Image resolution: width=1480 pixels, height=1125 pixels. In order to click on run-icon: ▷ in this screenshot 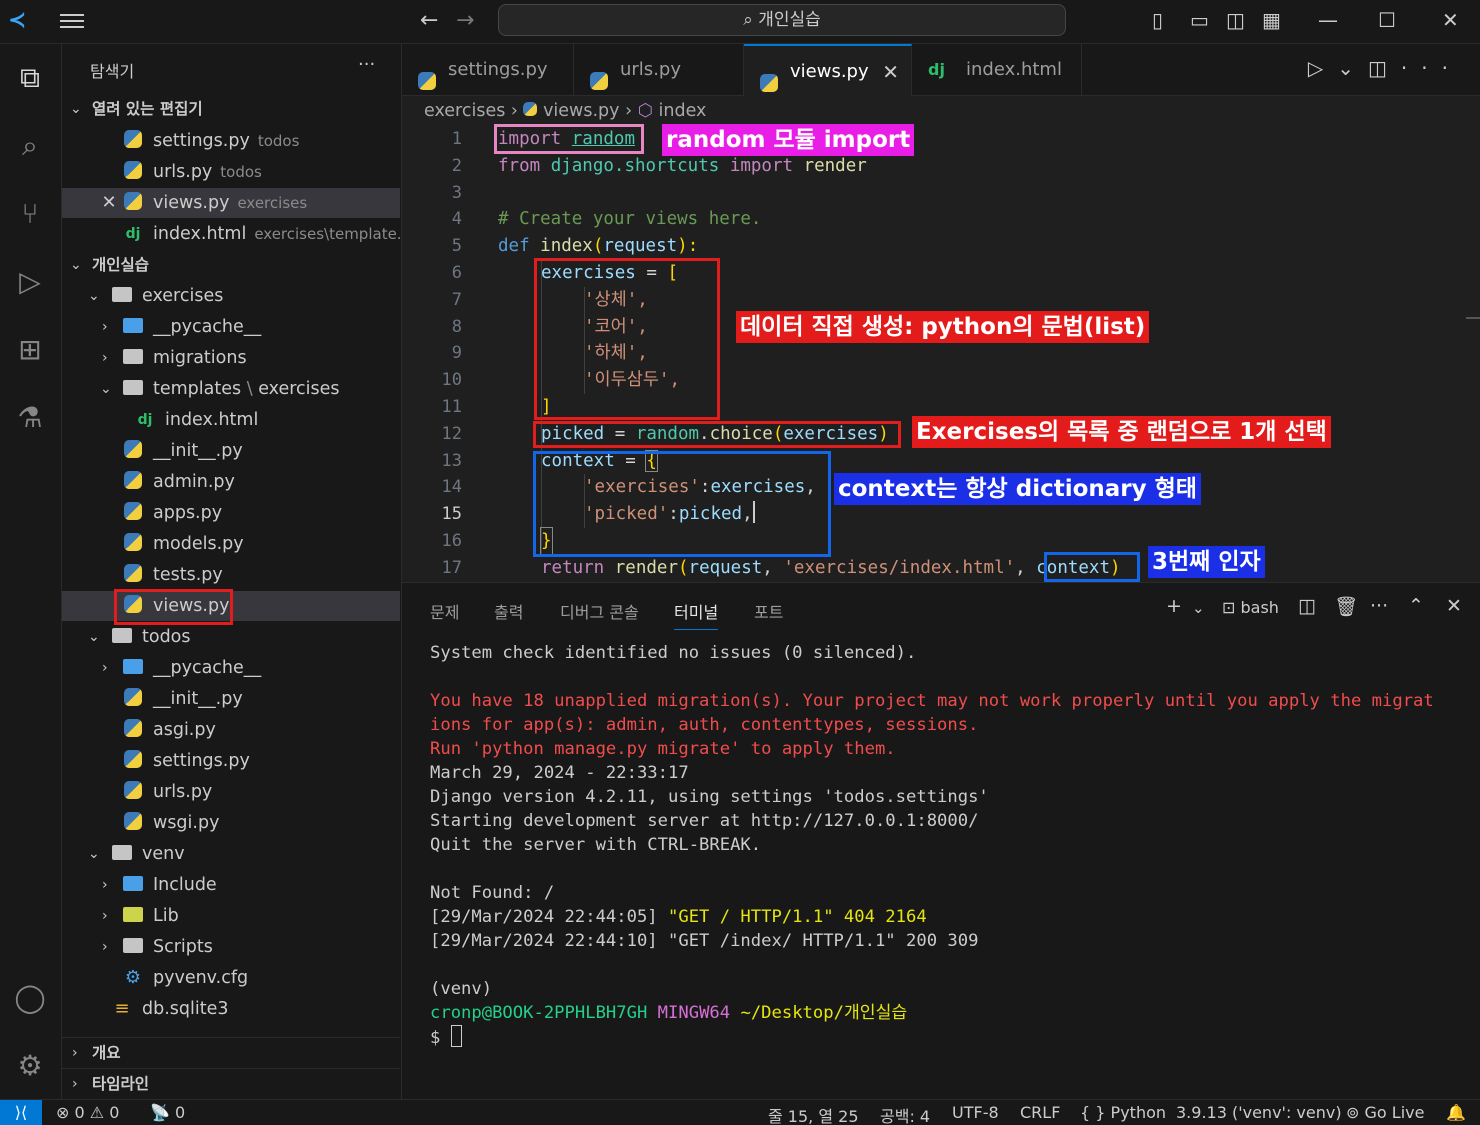, I will do `click(1322, 68)`.